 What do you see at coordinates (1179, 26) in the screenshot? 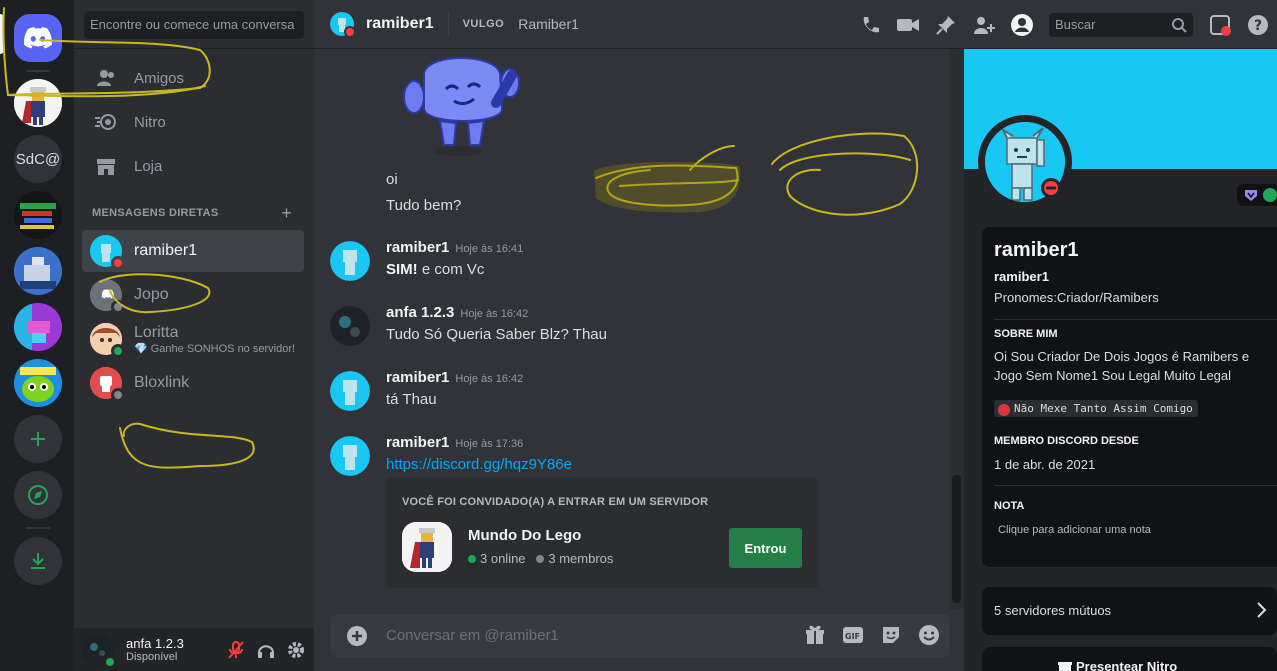
I see `search-icon` at bounding box center [1179, 26].